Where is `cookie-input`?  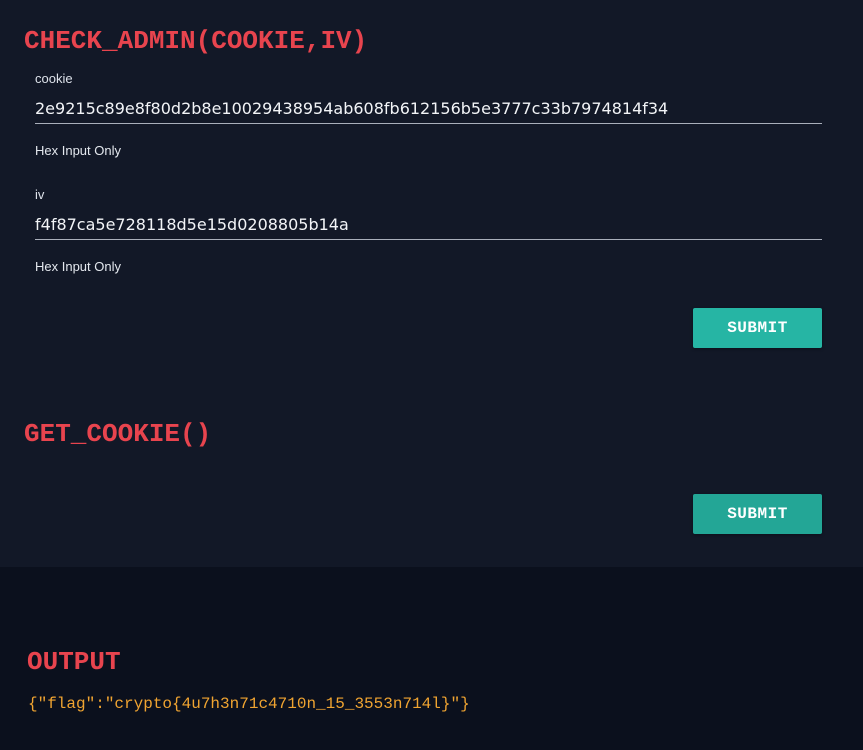 cookie-input is located at coordinates (428, 108).